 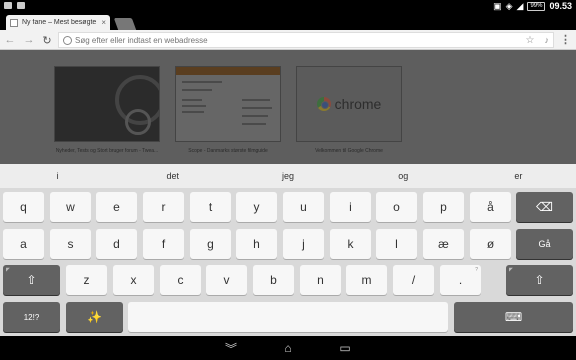 I want to click on key-p: p, so click(x=443, y=207).